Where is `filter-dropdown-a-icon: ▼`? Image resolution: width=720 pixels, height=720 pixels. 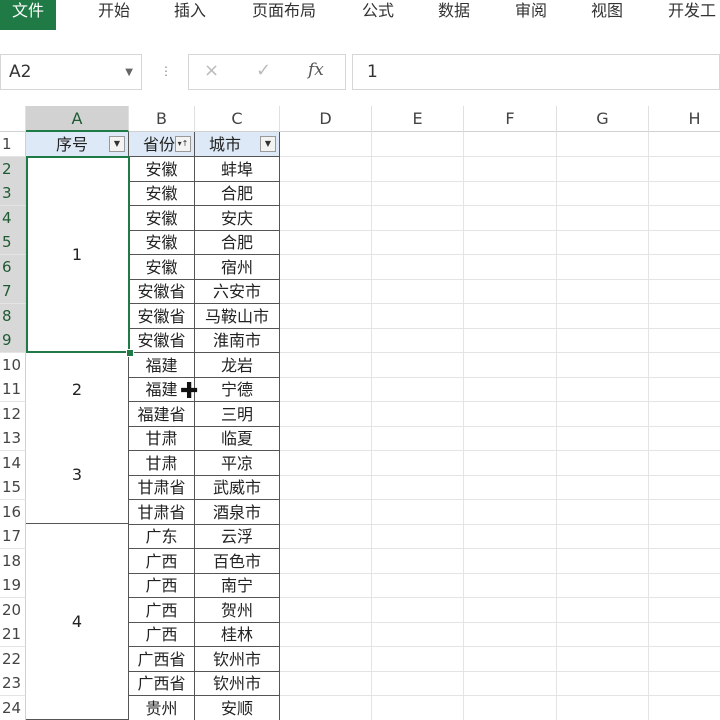
filter-dropdown-a-icon: ▼ is located at coordinates (117, 144).